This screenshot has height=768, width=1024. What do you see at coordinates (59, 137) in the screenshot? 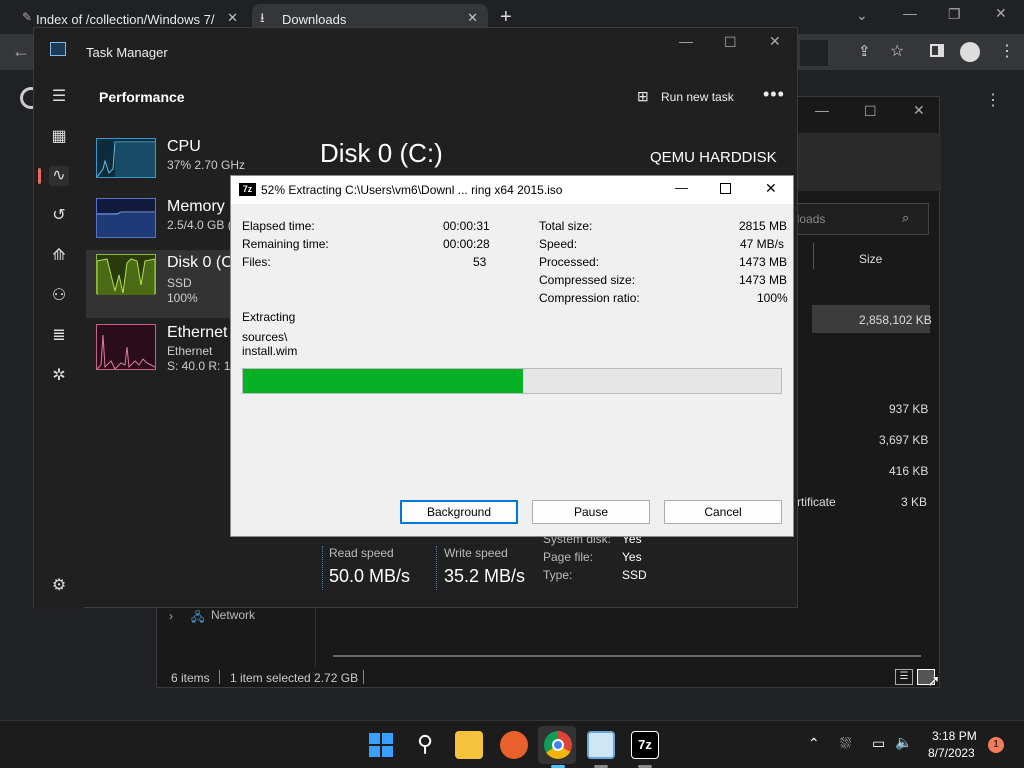
I see `processes-icon: ▦` at bounding box center [59, 137].